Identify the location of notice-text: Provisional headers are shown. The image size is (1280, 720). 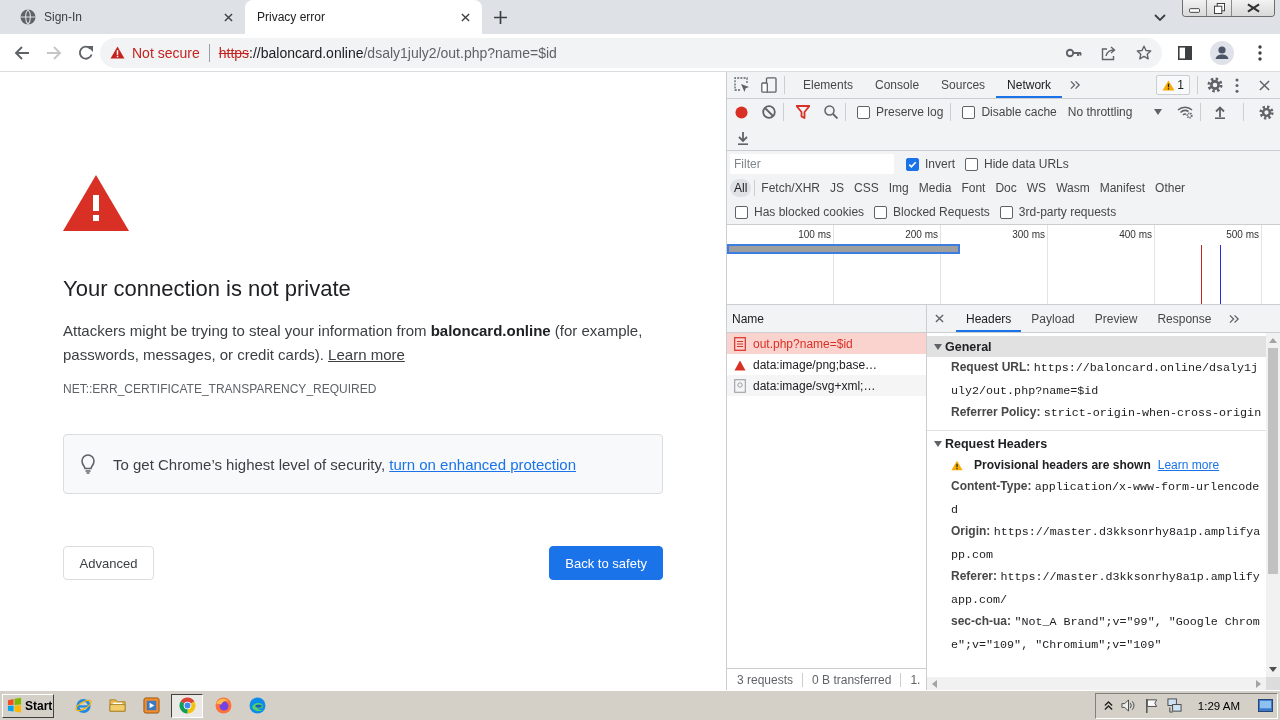
(1062, 465).